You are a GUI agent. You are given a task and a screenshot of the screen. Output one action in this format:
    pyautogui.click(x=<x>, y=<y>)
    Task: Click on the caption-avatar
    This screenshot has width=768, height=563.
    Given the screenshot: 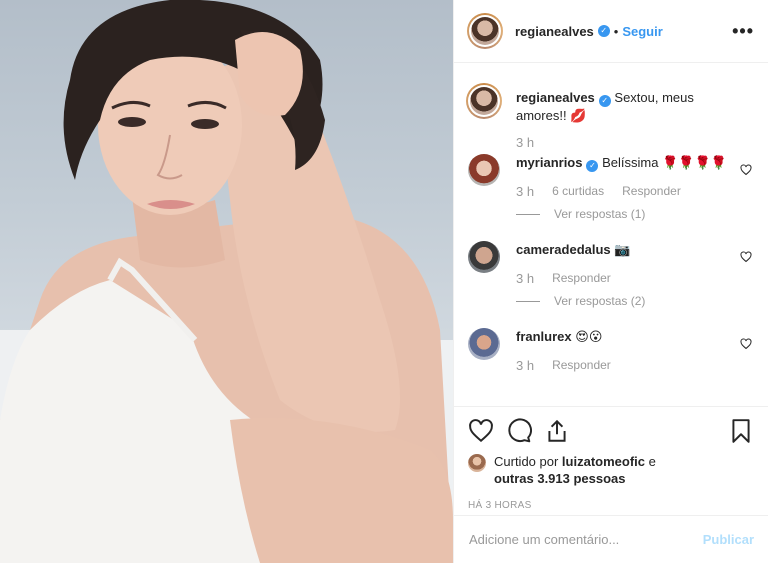 What is the action you would take?
    pyautogui.click(x=484, y=101)
    